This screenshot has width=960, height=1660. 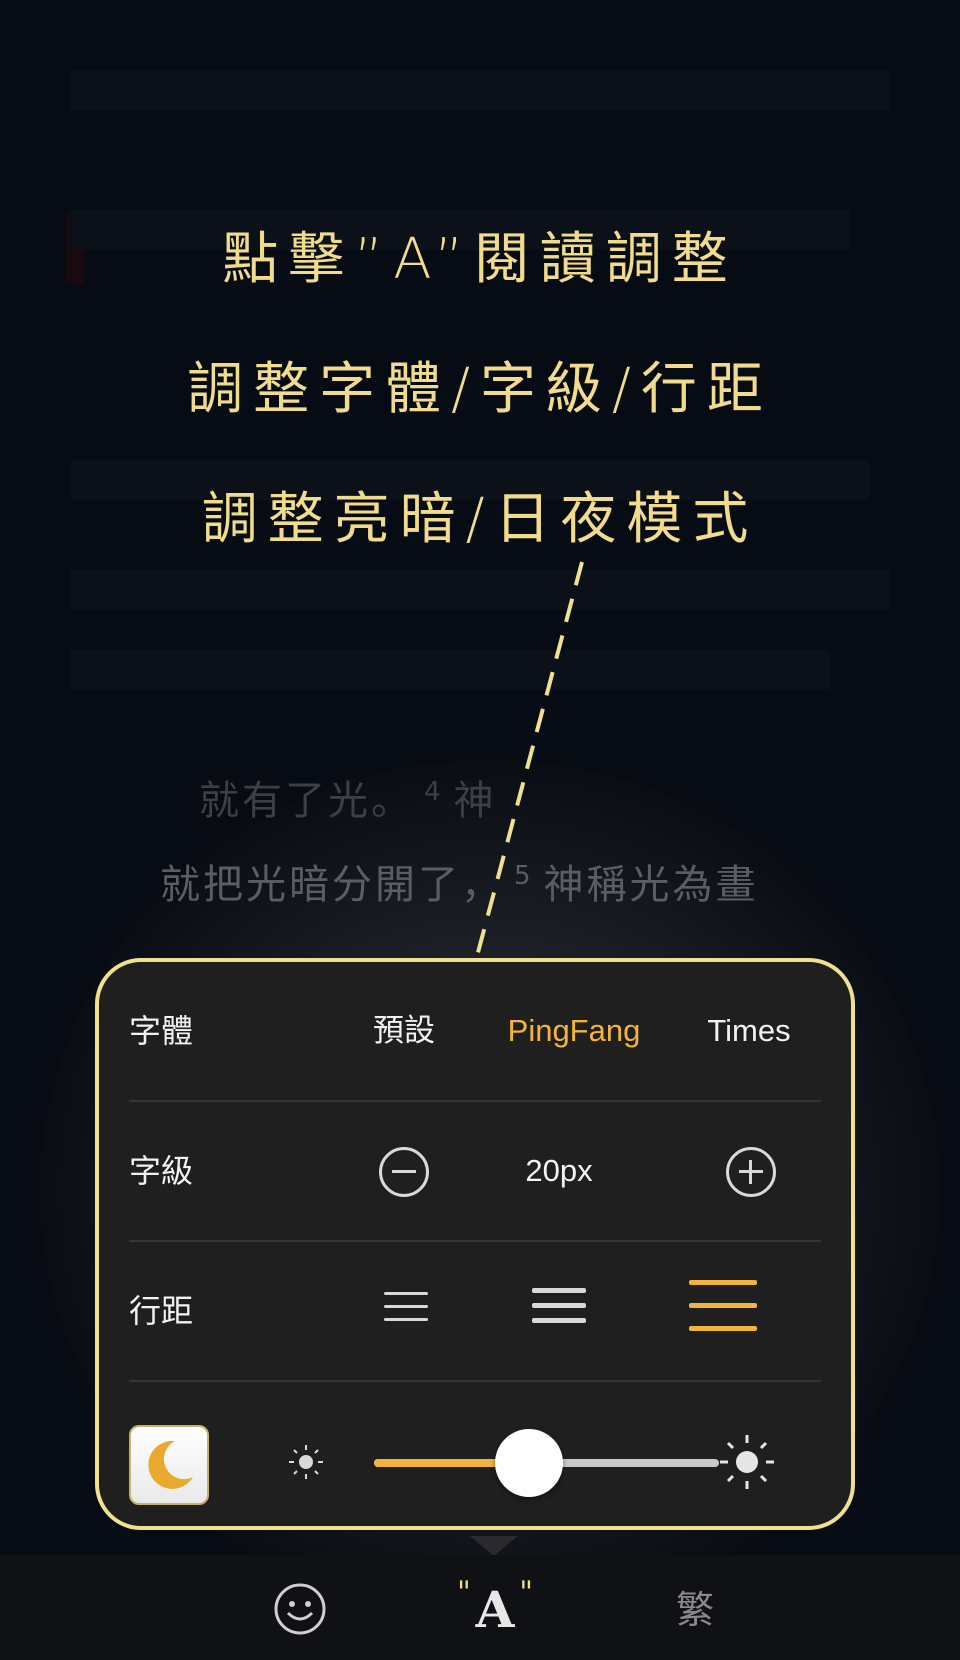 I want to click on panel-pointer-notch, so click(x=494, y=1546).